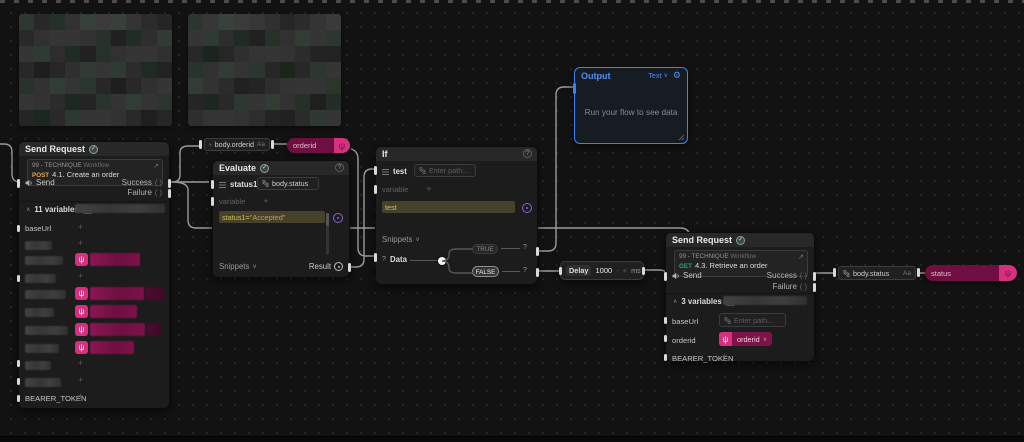 This screenshot has height=442, width=1024. I want to click on request-name: 4.1. Create an order, so click(86, 174).